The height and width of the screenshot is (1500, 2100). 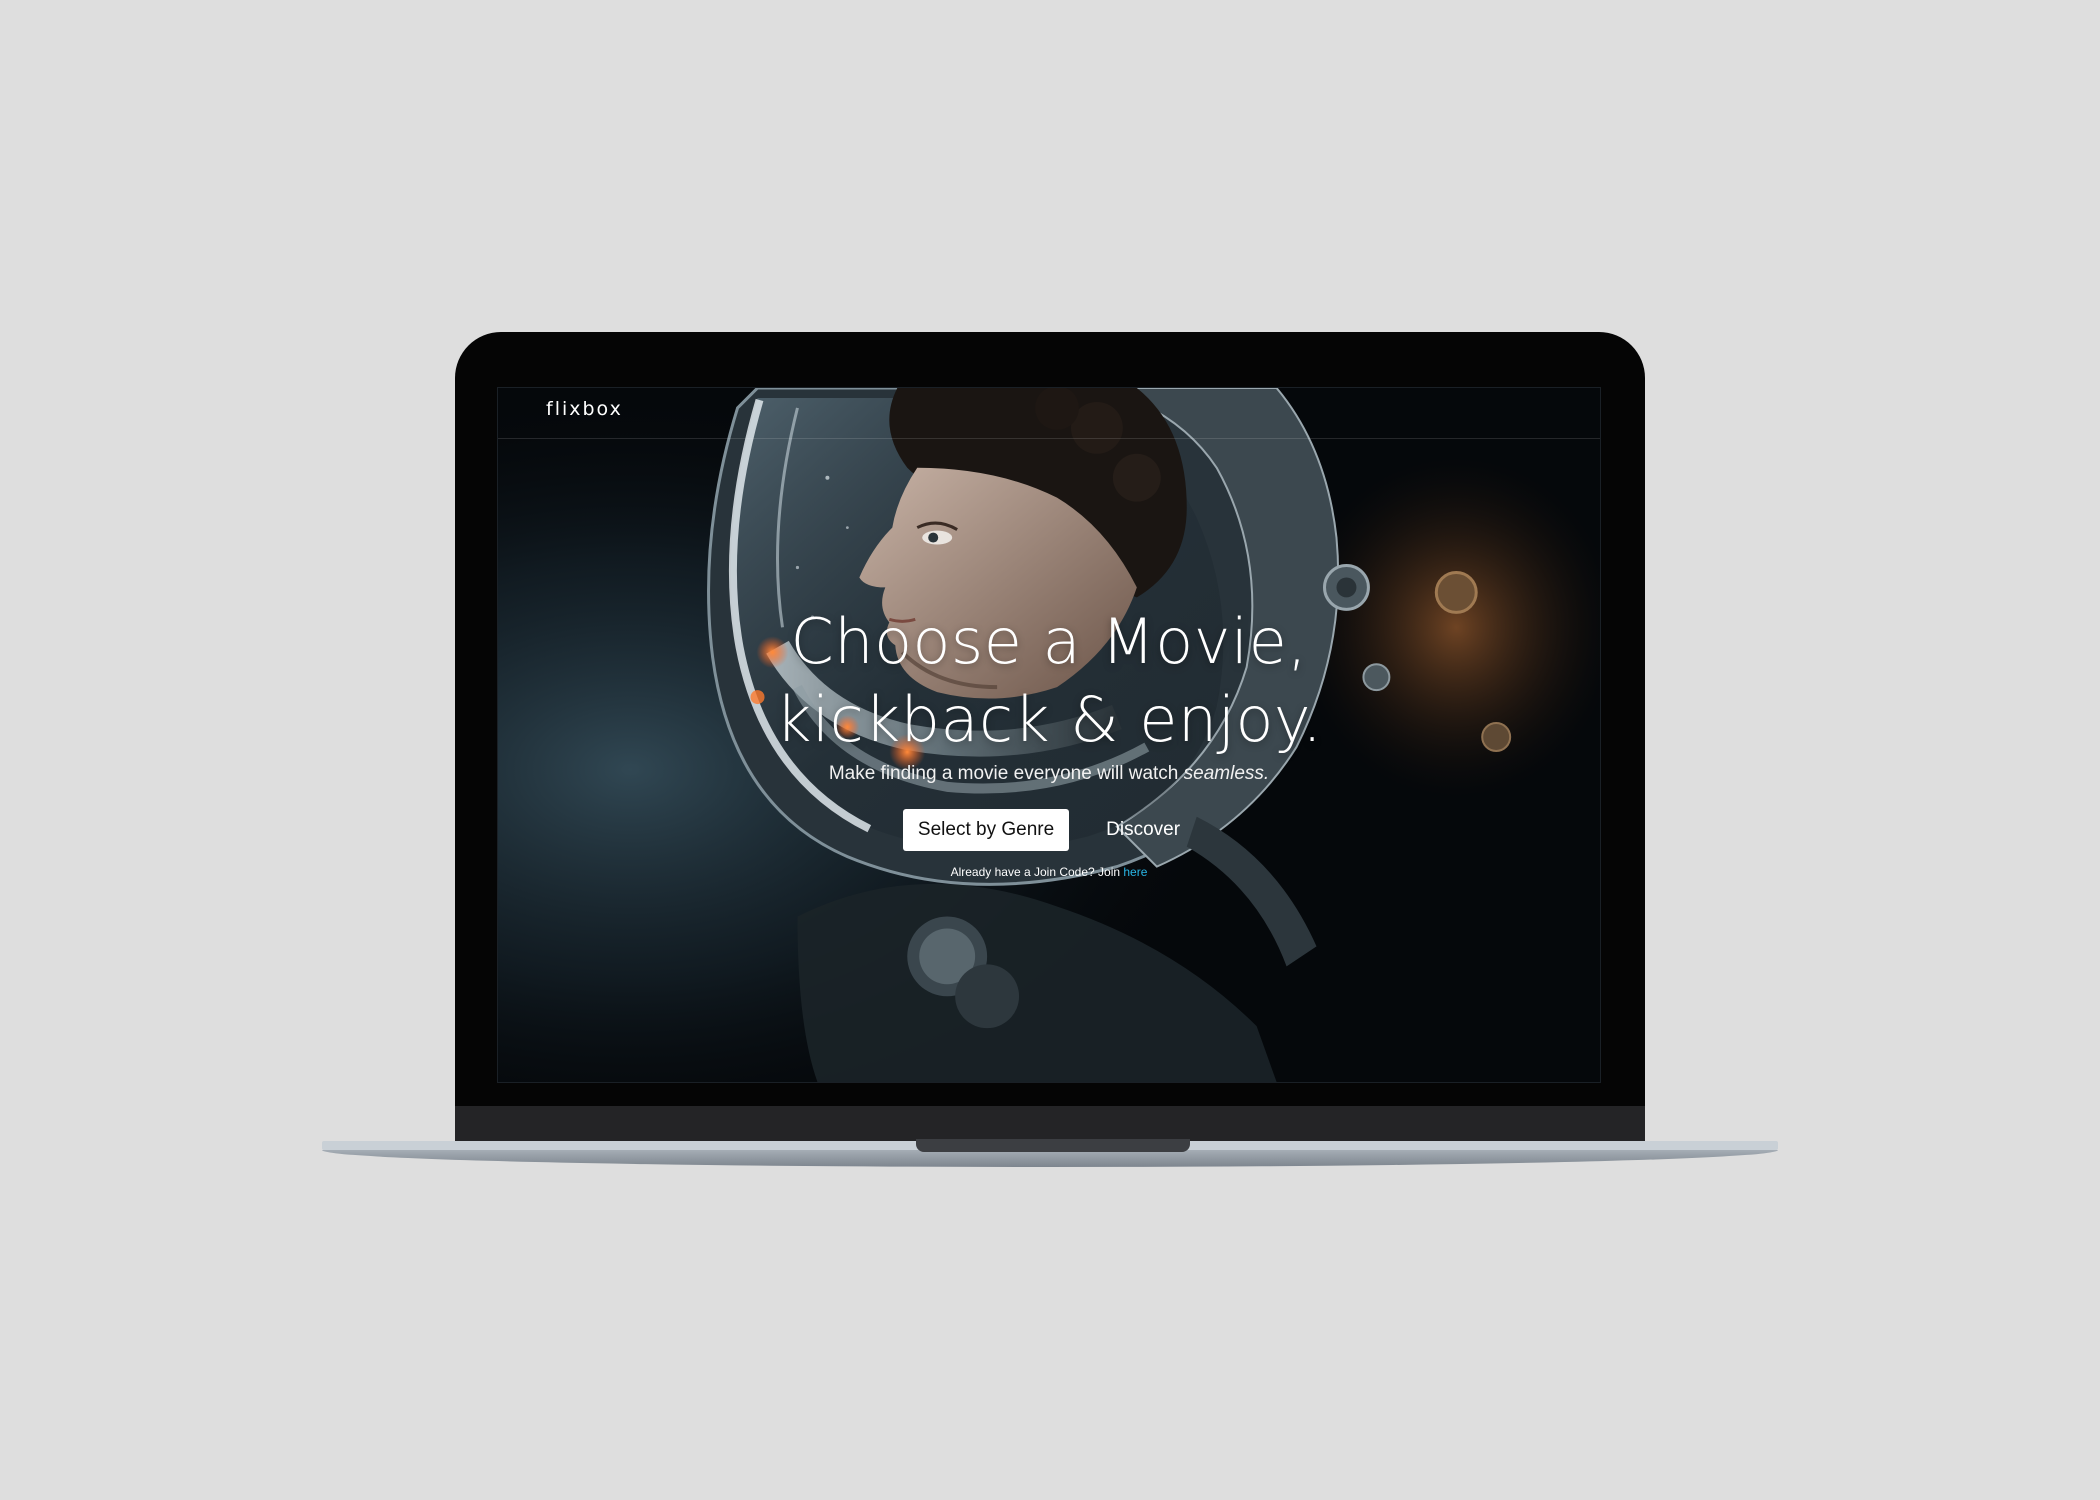 I want to click on hero-subline-text: Make finding a movie everyone will watch, so click(x=1006, y=773).